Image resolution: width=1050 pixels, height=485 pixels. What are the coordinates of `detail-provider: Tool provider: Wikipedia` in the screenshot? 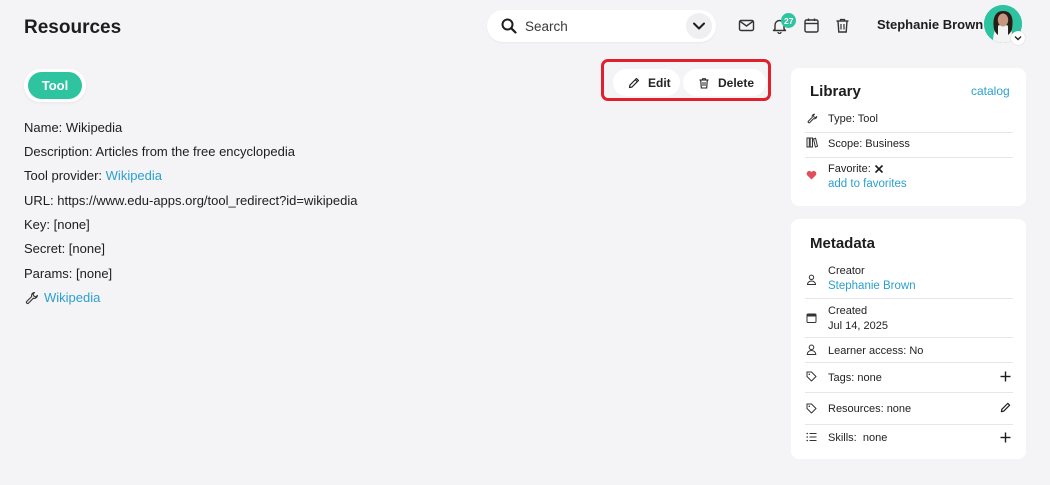 It's located at (93, 175).